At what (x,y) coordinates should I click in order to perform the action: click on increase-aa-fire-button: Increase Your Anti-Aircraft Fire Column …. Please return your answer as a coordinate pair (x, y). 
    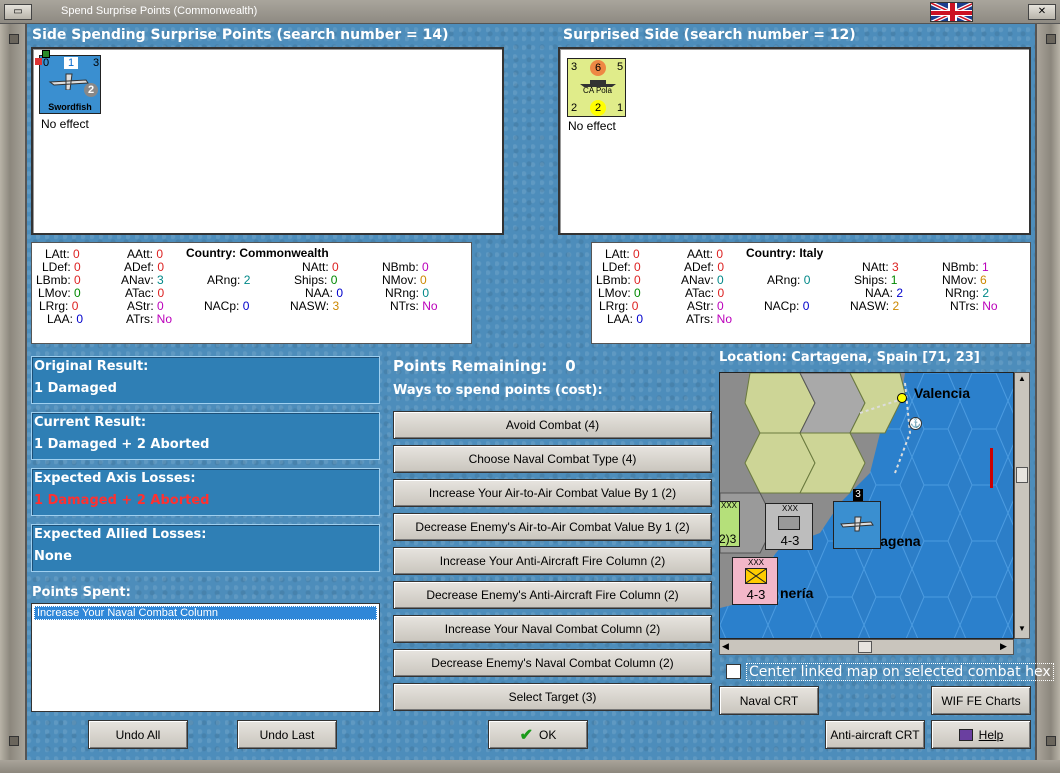
    Looking at the image, I should click on (552, 561).